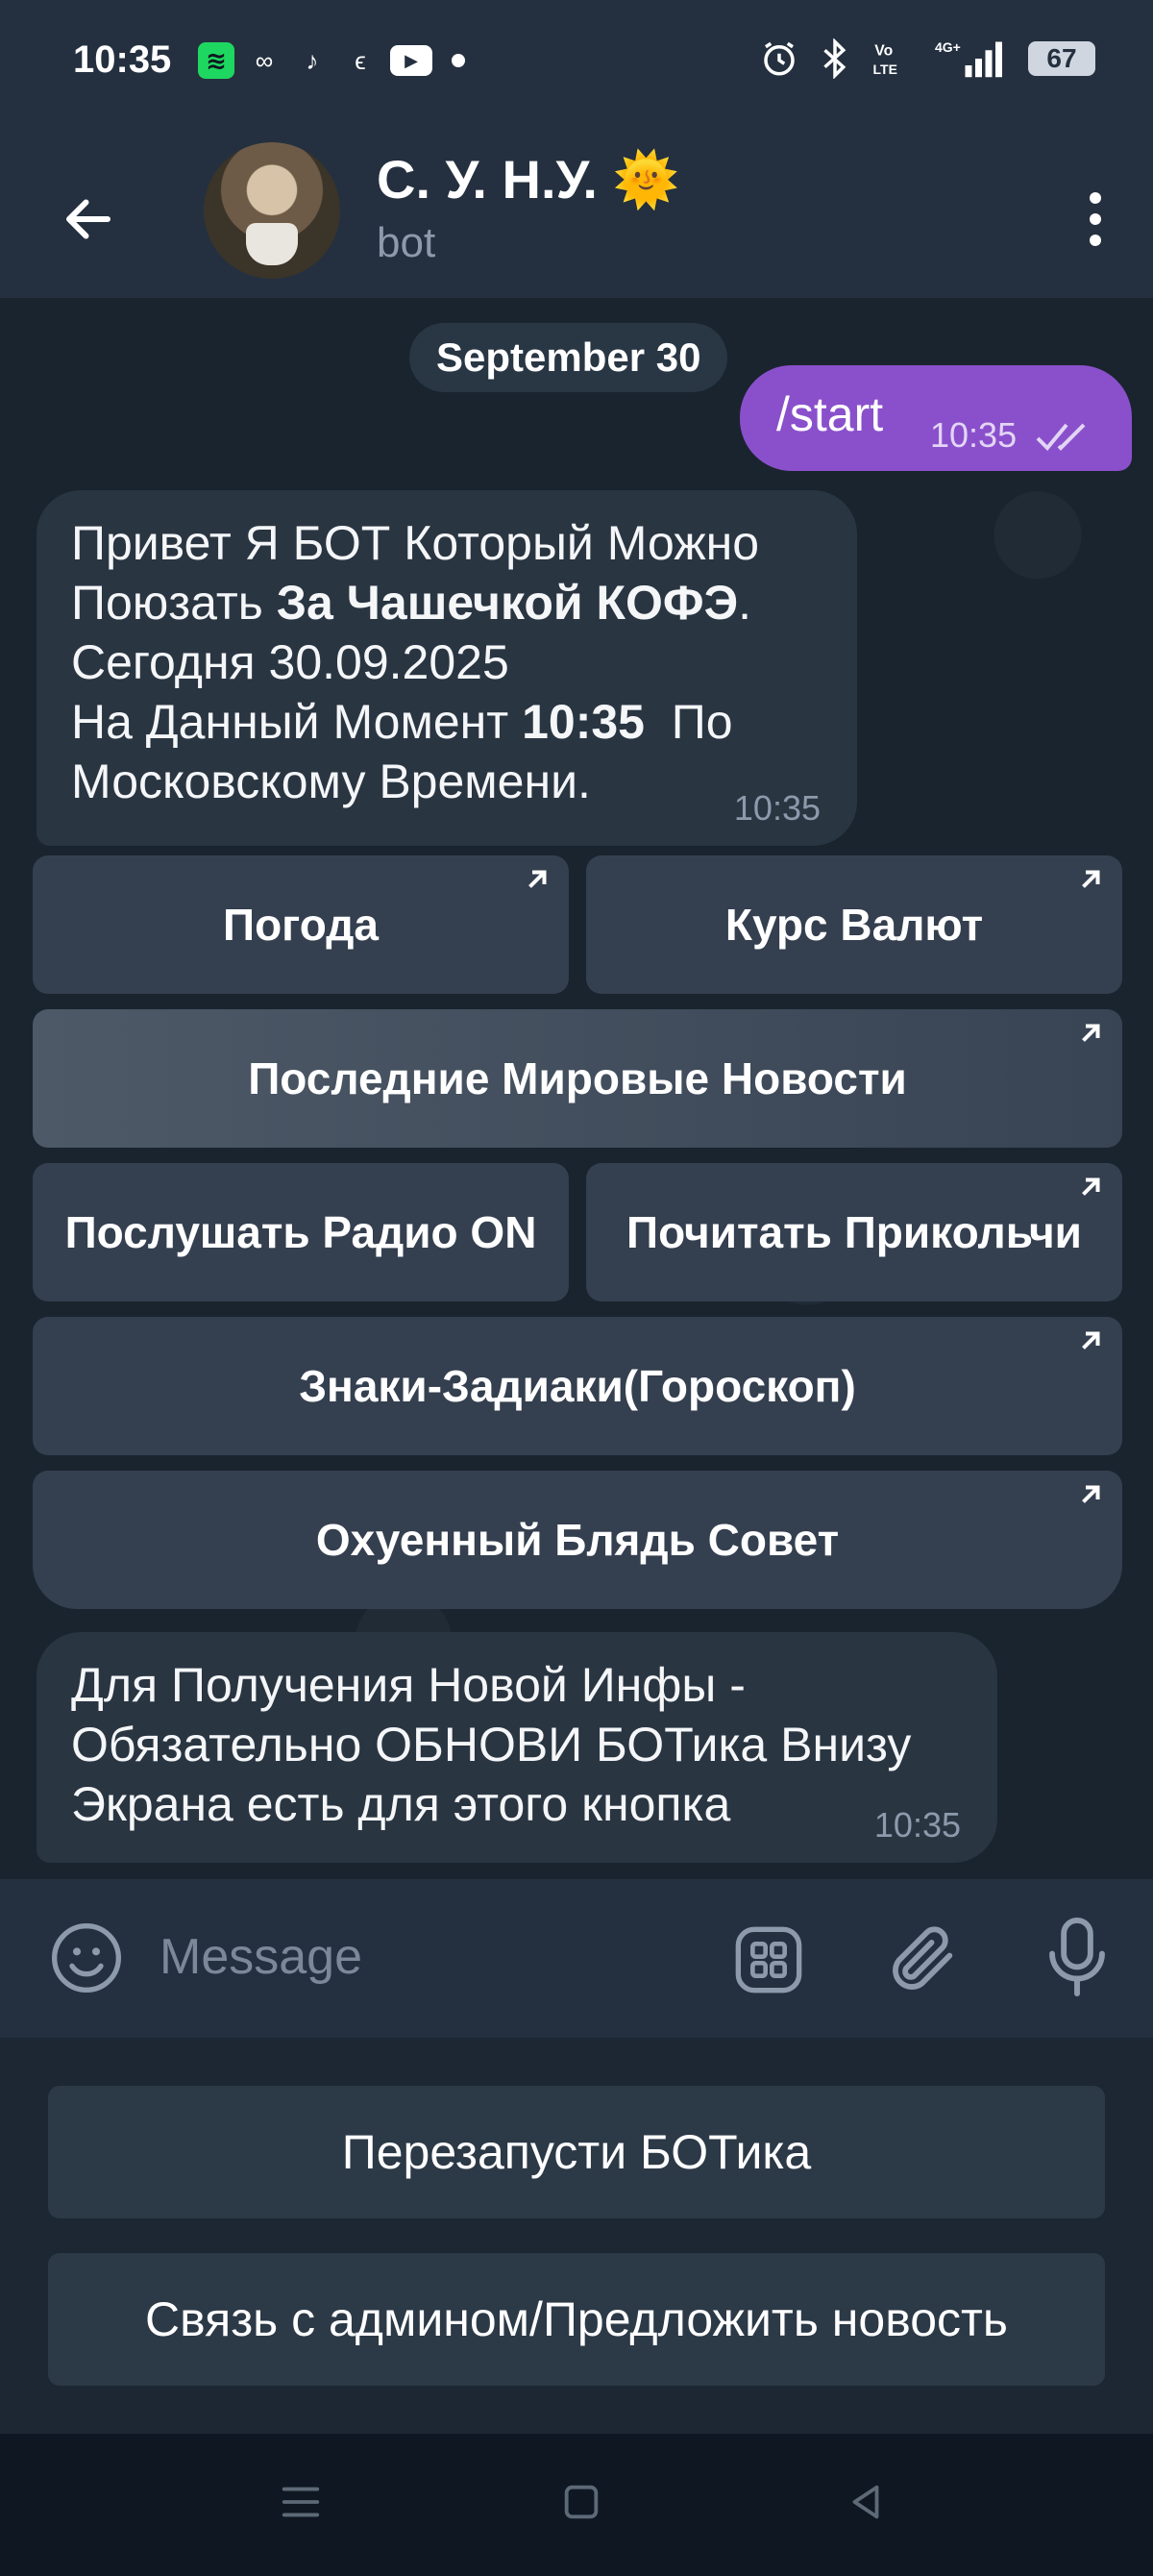  Describe the element at coordinates (332, 61) in the screenshot. I see `notification-icons: ≋ ∞ ♪ ϵ ▶` at that location.